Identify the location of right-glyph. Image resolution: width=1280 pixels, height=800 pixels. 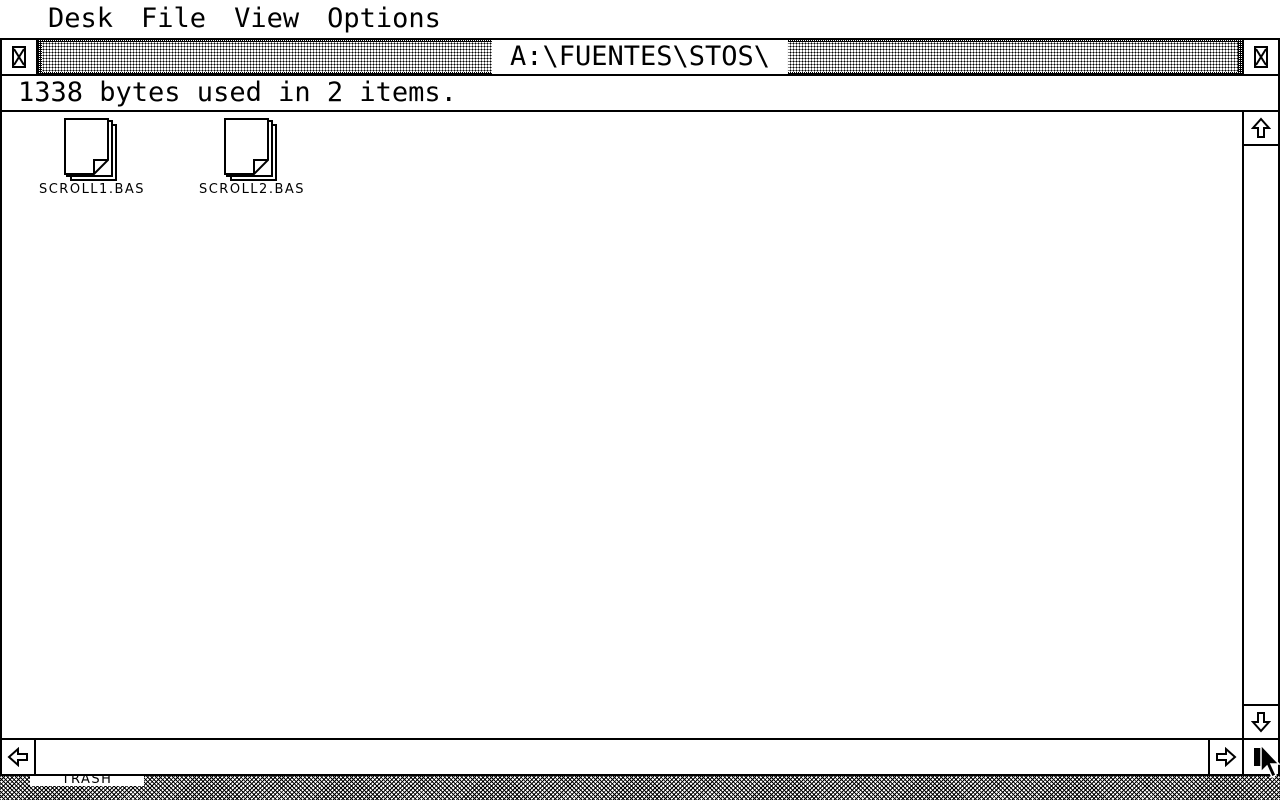
(1226, 757).